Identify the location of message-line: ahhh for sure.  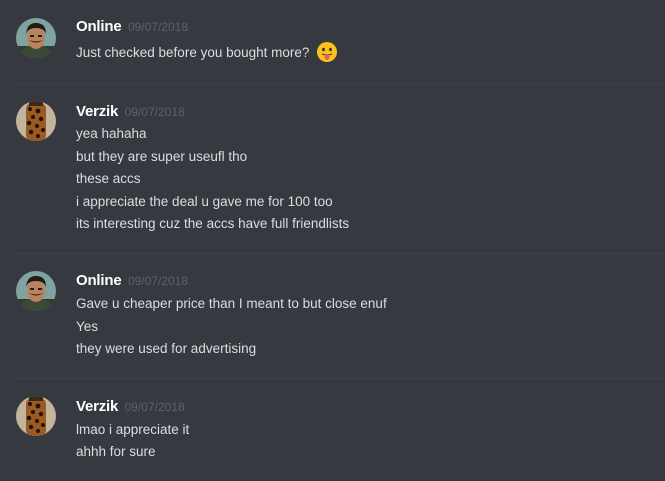
(116, 451).